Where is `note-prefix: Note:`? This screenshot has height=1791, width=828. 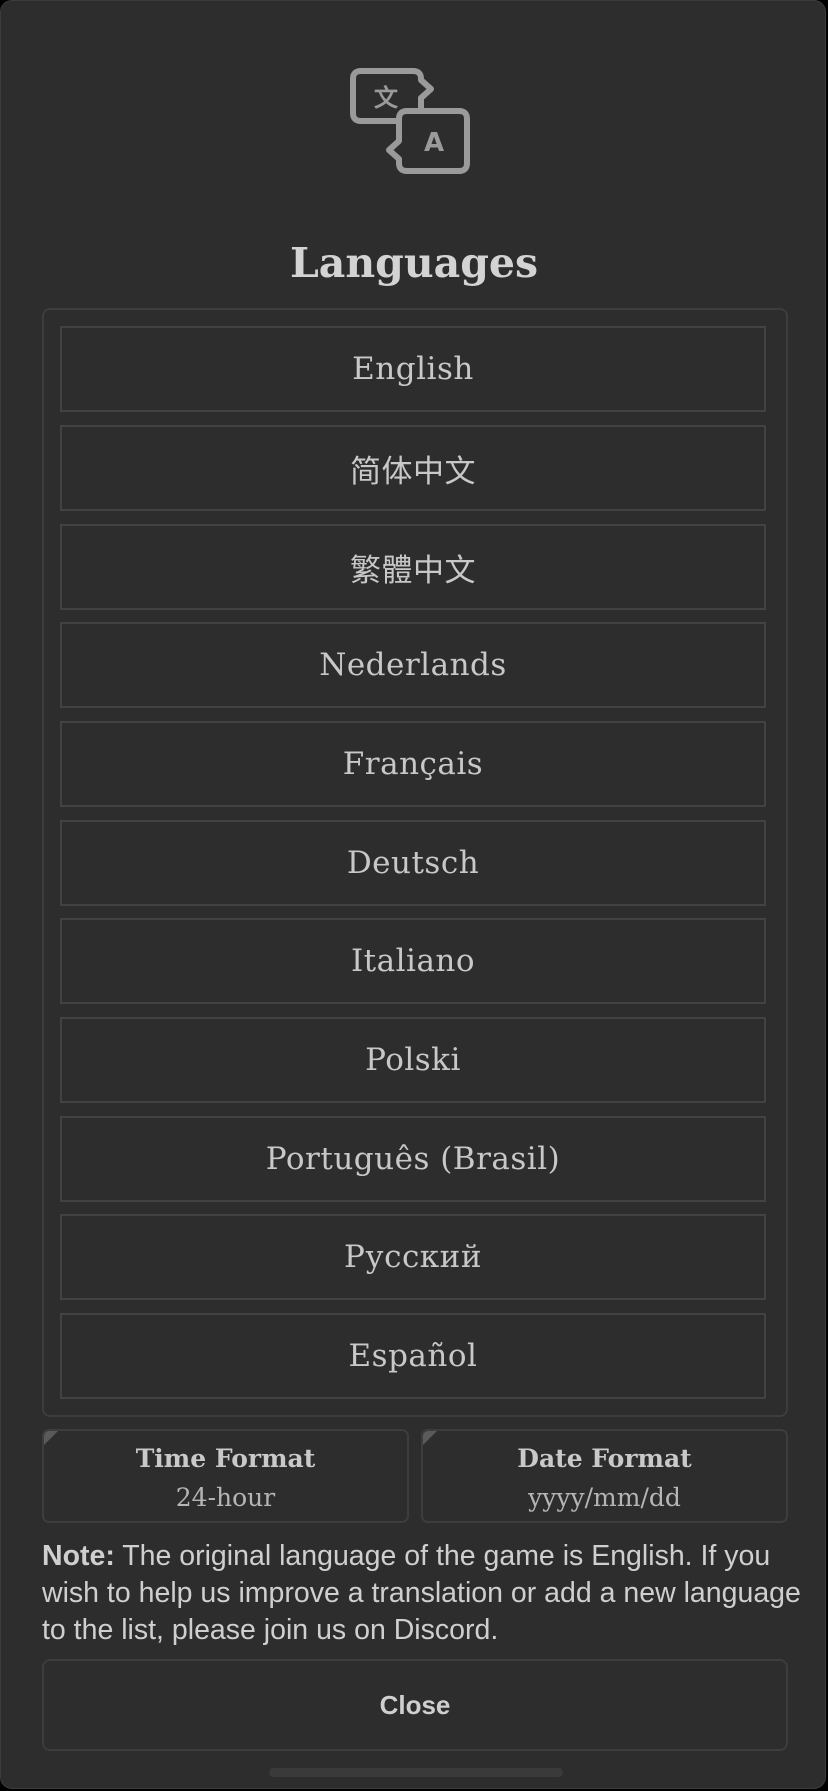
note-prefix: Note: is located at coordinates (78, 1556).